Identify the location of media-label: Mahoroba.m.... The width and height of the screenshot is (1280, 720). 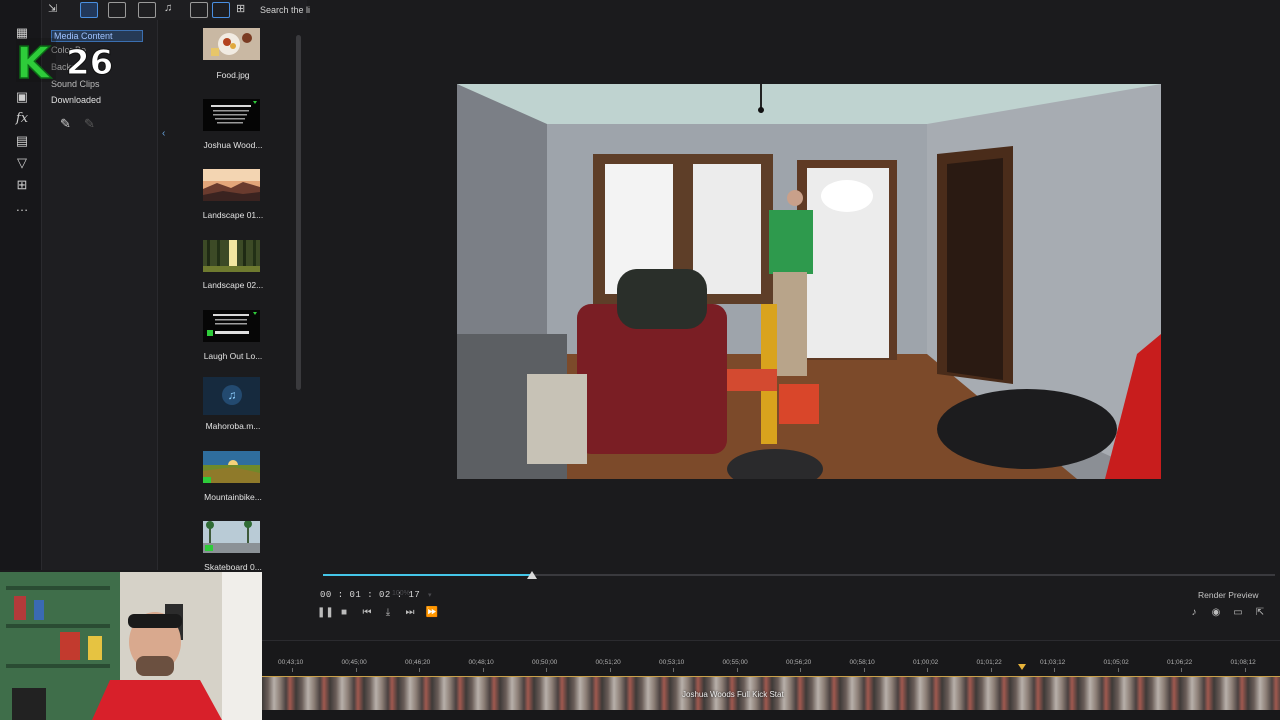
(233, 426).